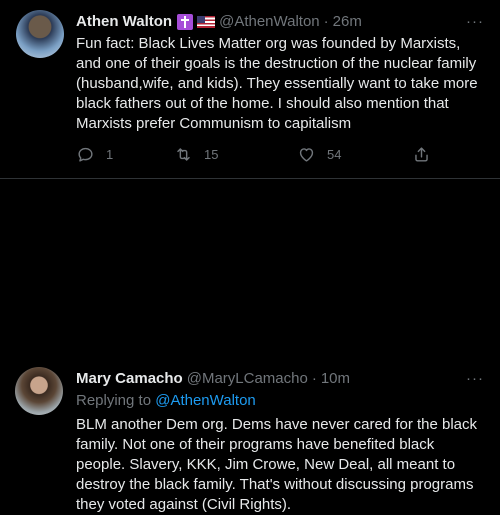  I want to click on latin-cross-icon, so click(185, 22).